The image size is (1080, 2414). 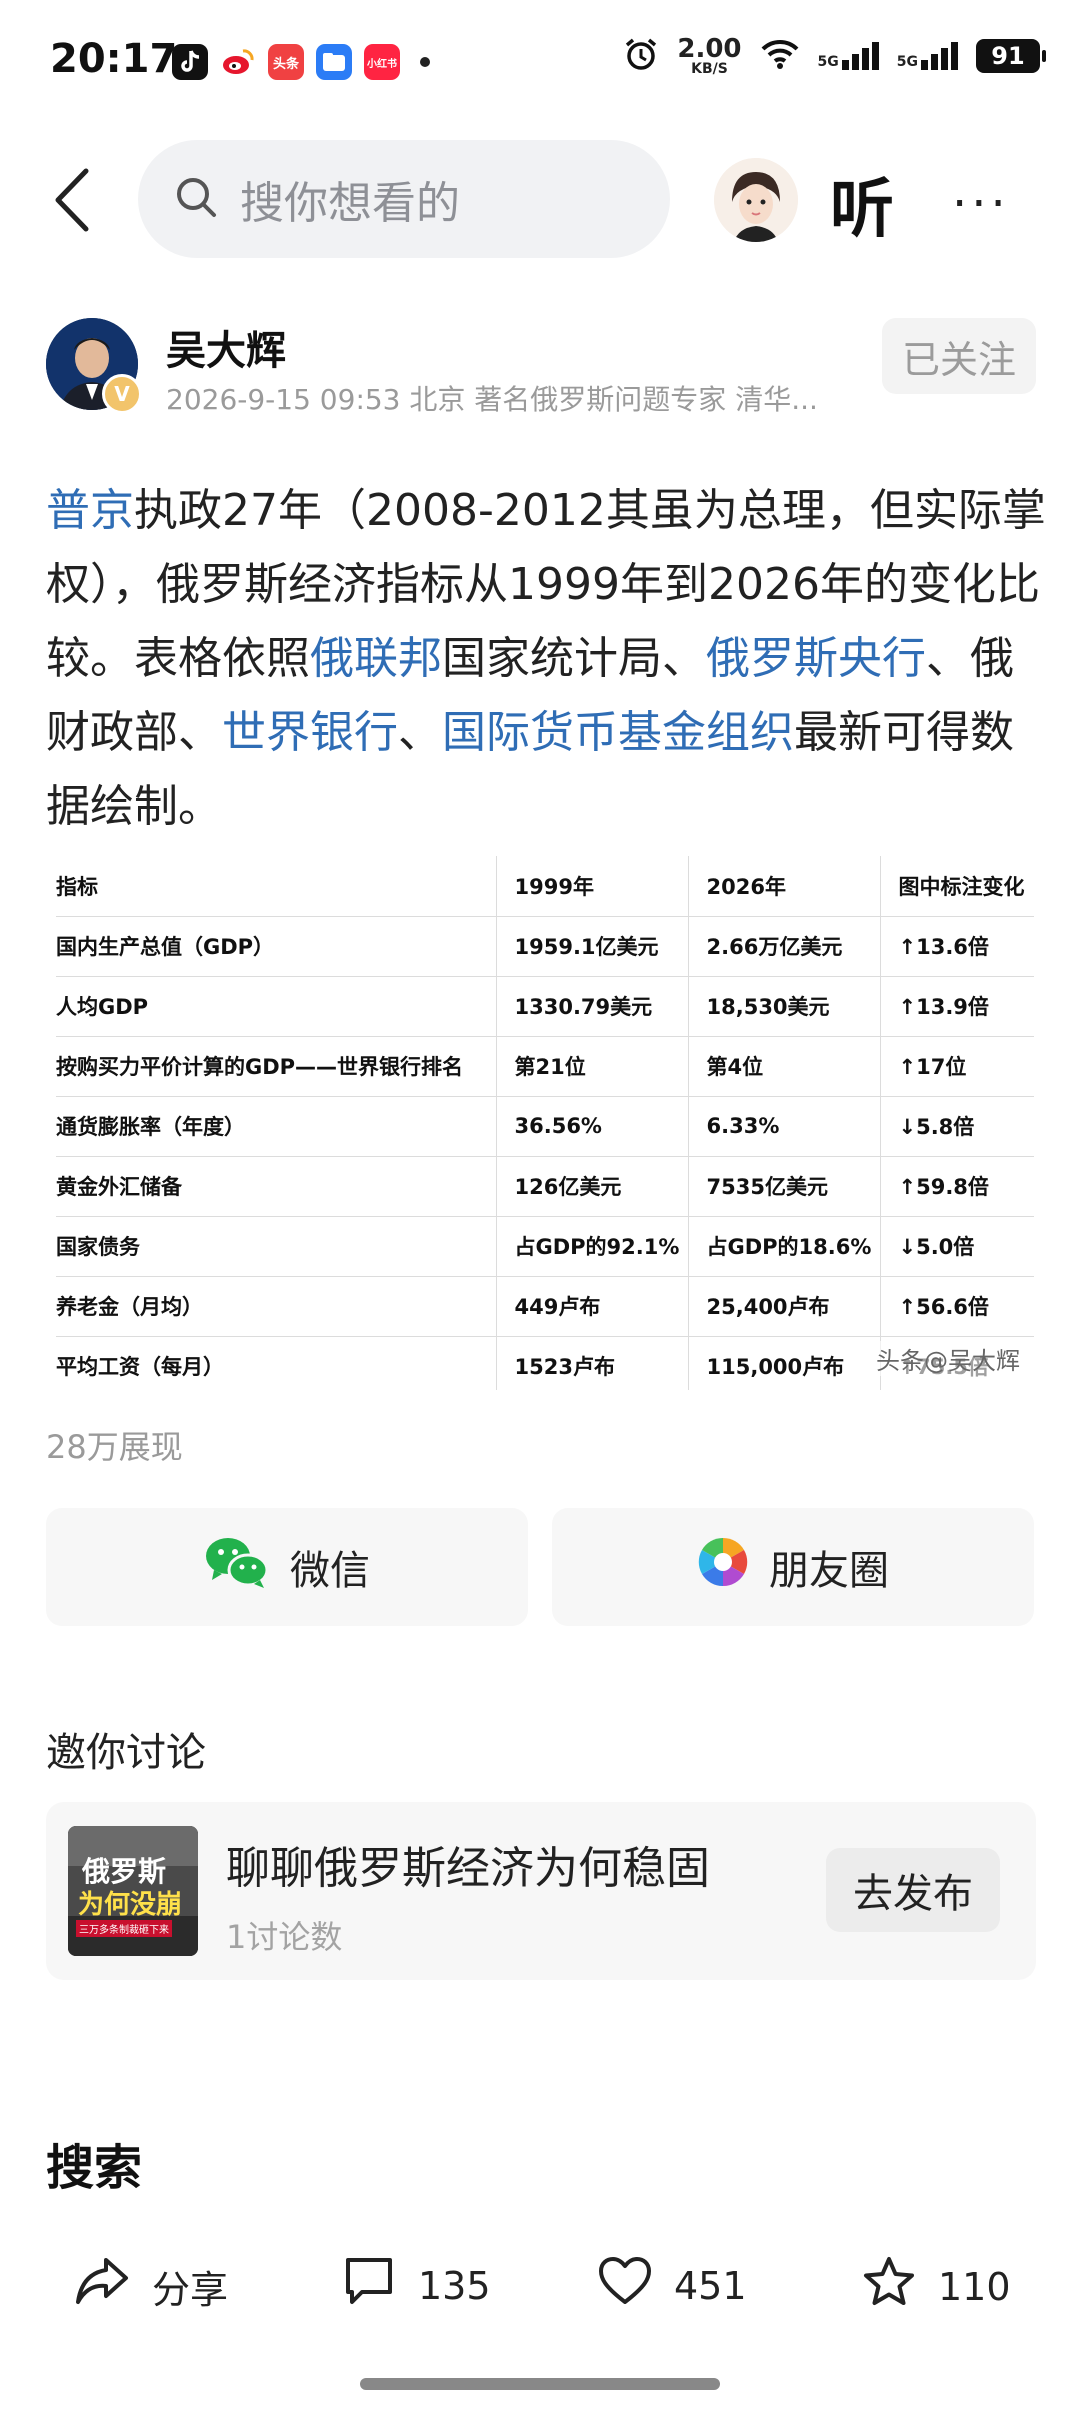 I want to click on favorite-count: 110, so click(x=974, y=2286).